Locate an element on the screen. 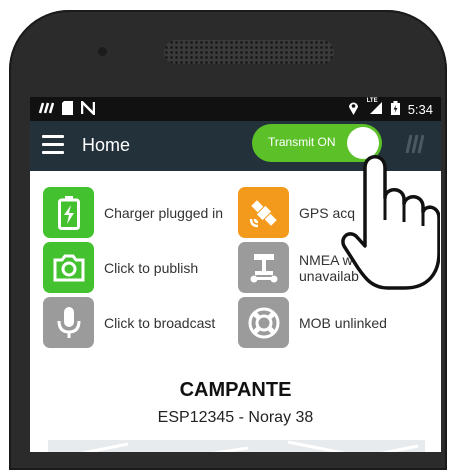 The width and height of the screenshot is (458, 470). gps-status-item: GPS acq is located at coordinates (296, 212).